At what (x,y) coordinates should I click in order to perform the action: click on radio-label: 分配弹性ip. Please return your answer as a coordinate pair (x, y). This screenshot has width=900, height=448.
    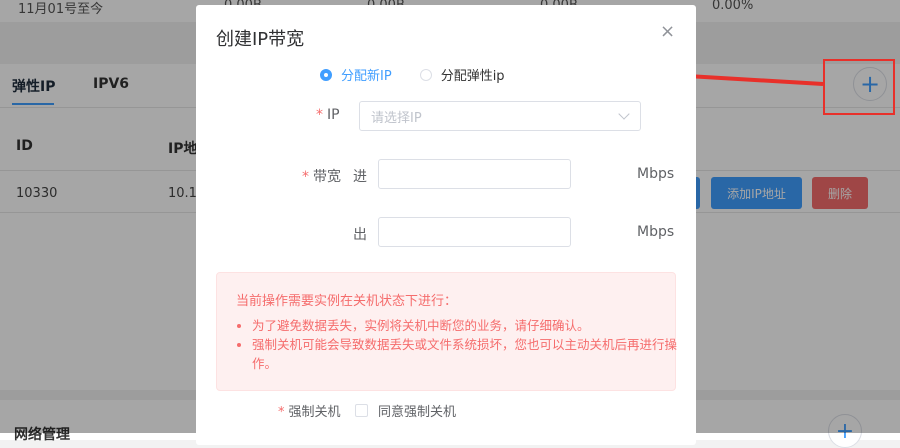
    Looking at the image, I should click on (472, 76).